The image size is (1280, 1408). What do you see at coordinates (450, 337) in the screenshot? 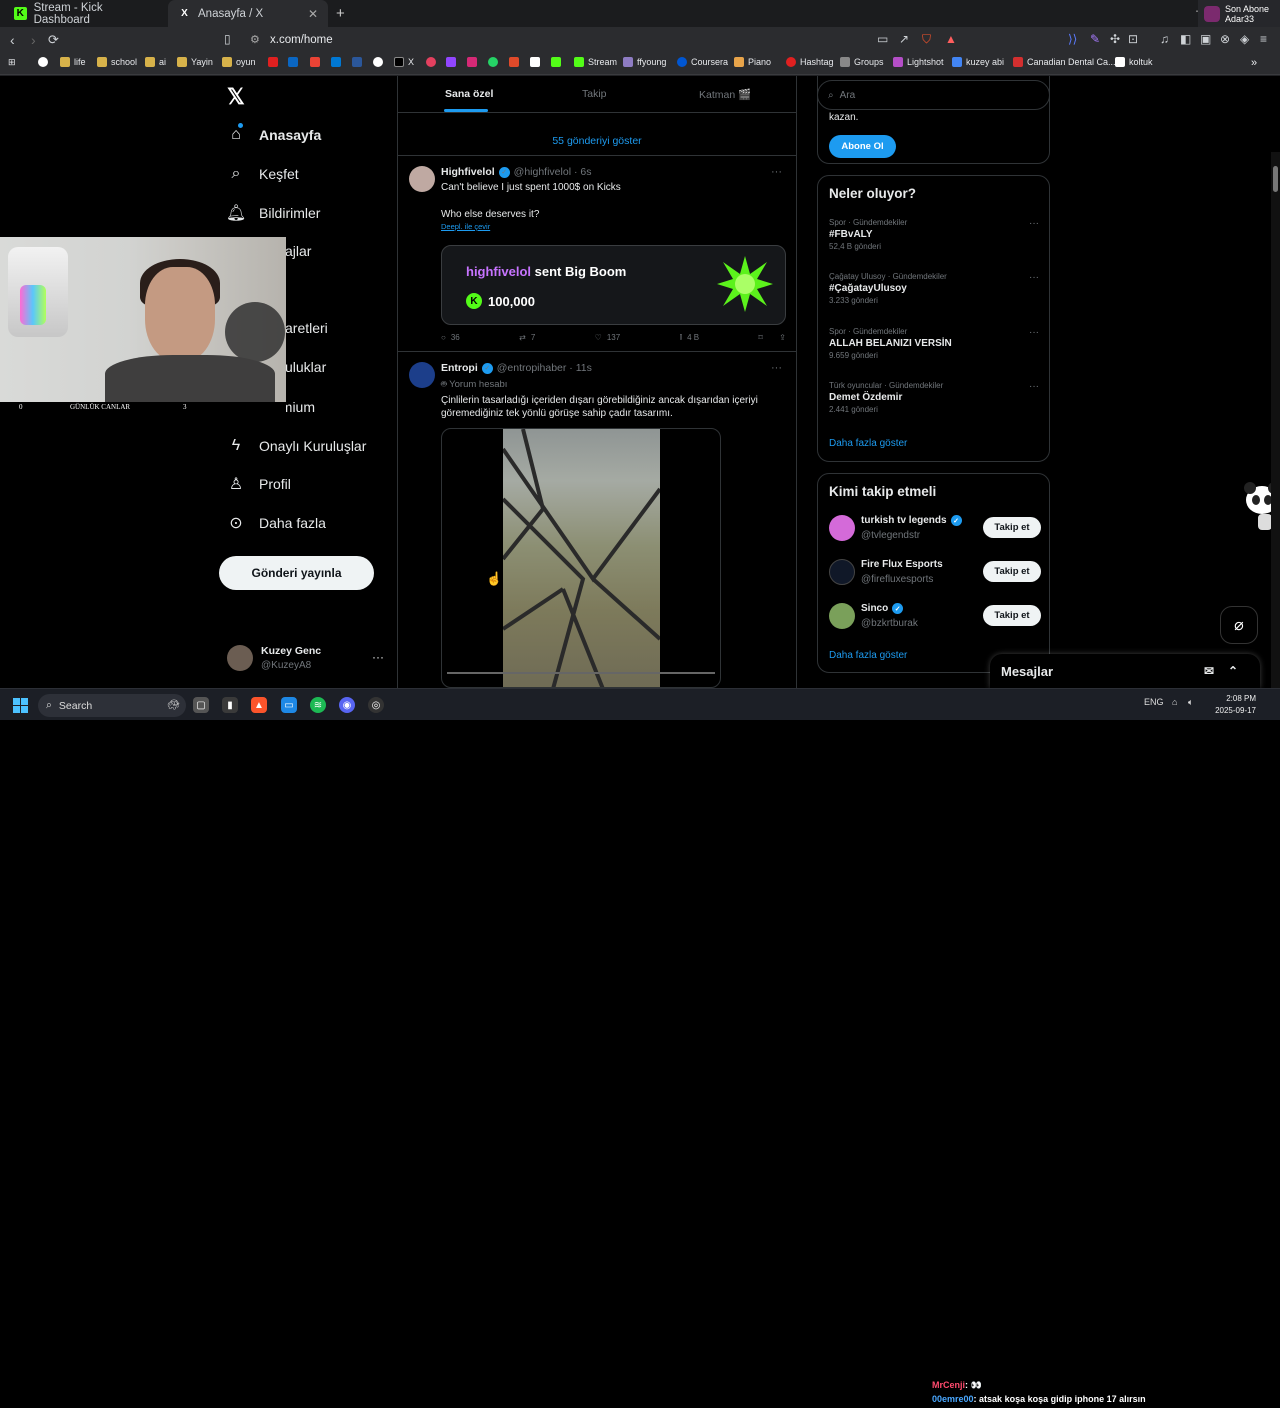
I see `reply-button: ○ 36` at bounding box center [450, 337].